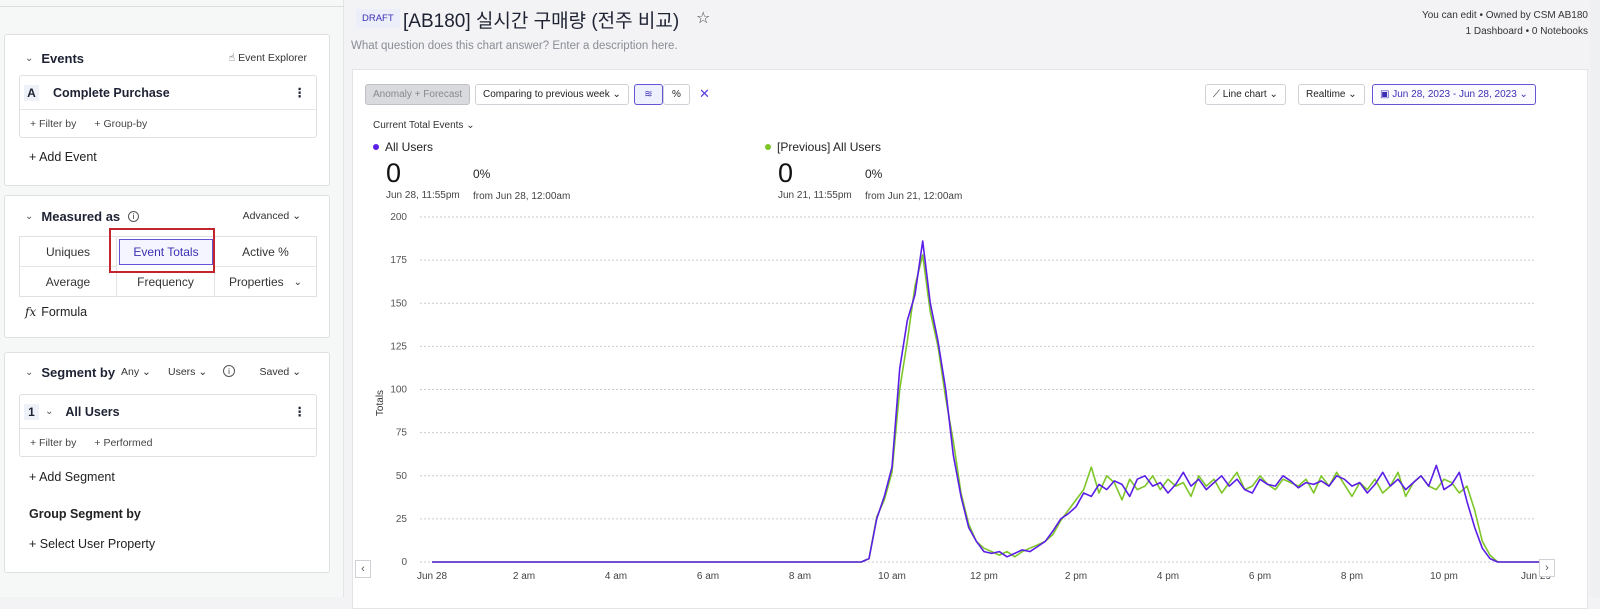  I want to click on highlight-box, so click(162, 250).